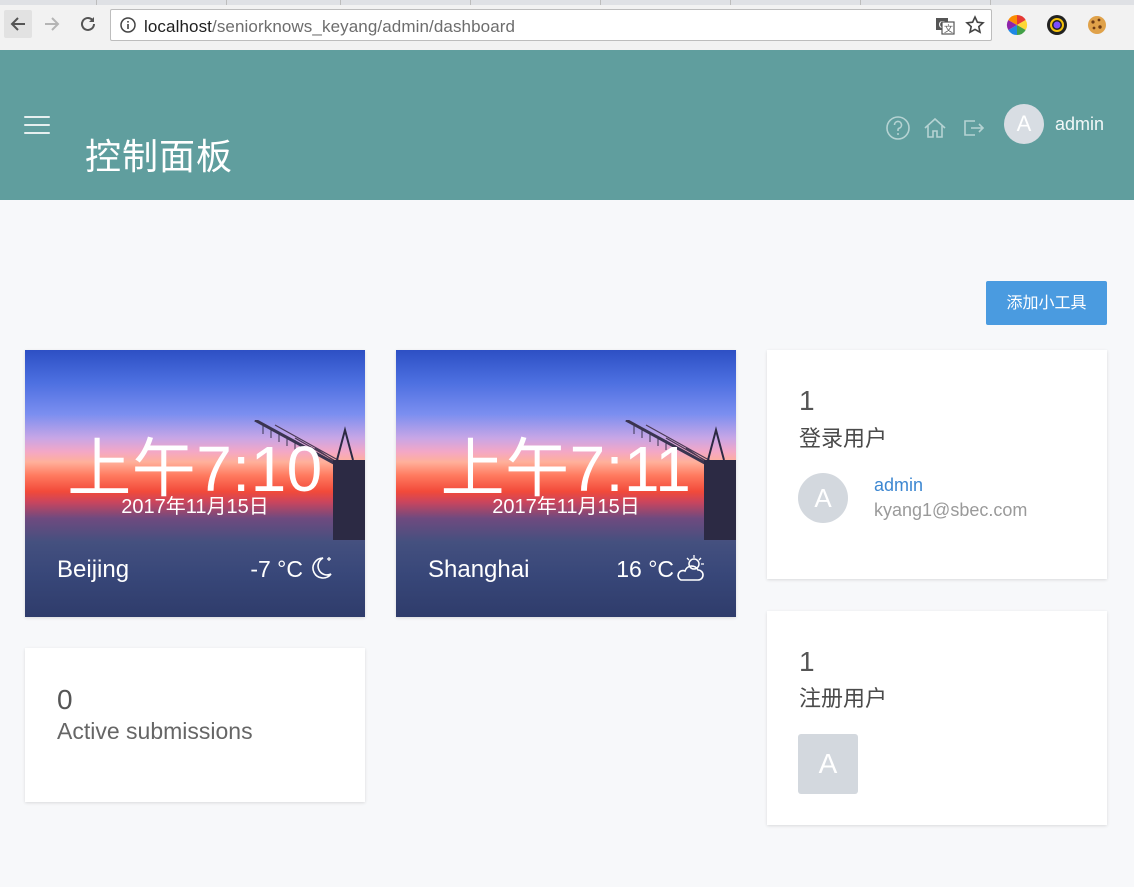 This screenshot has height=887, width=1134. I want to click on logout-icon, so click(973, 128).